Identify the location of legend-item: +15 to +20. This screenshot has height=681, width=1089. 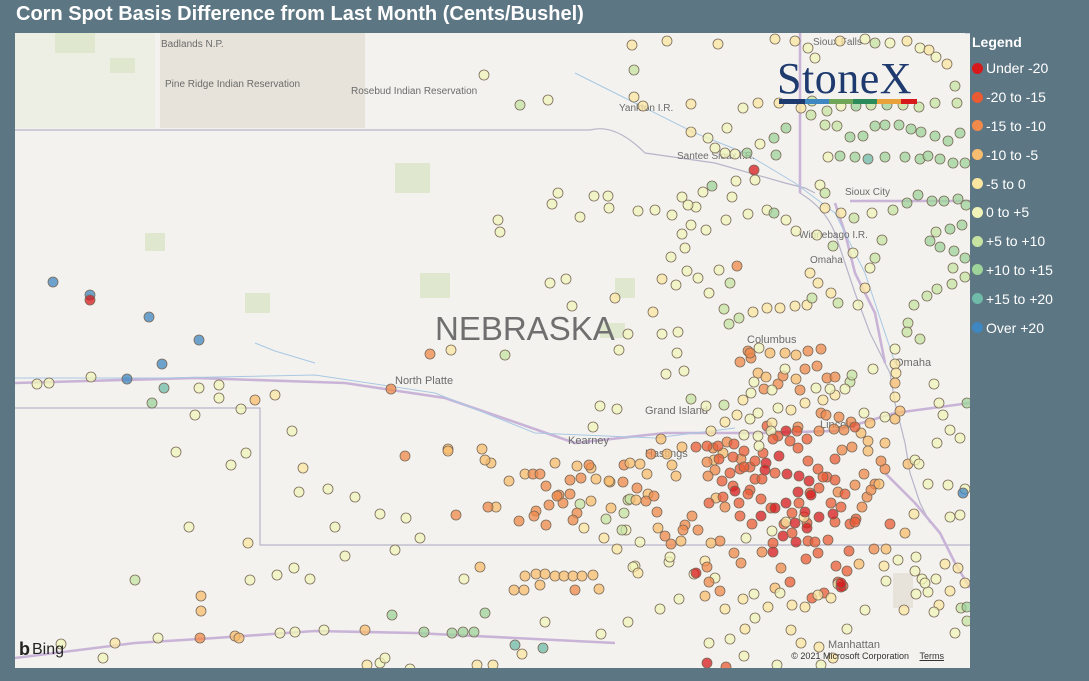
(1029, 298).